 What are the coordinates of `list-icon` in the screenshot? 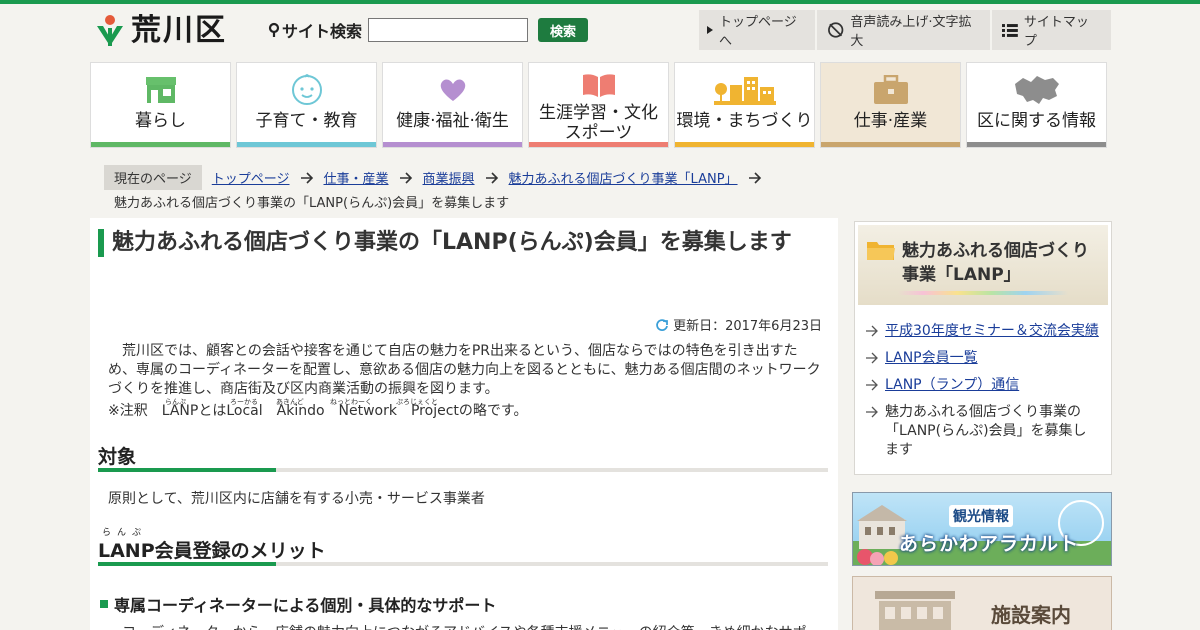 It's located at (1010, 30).